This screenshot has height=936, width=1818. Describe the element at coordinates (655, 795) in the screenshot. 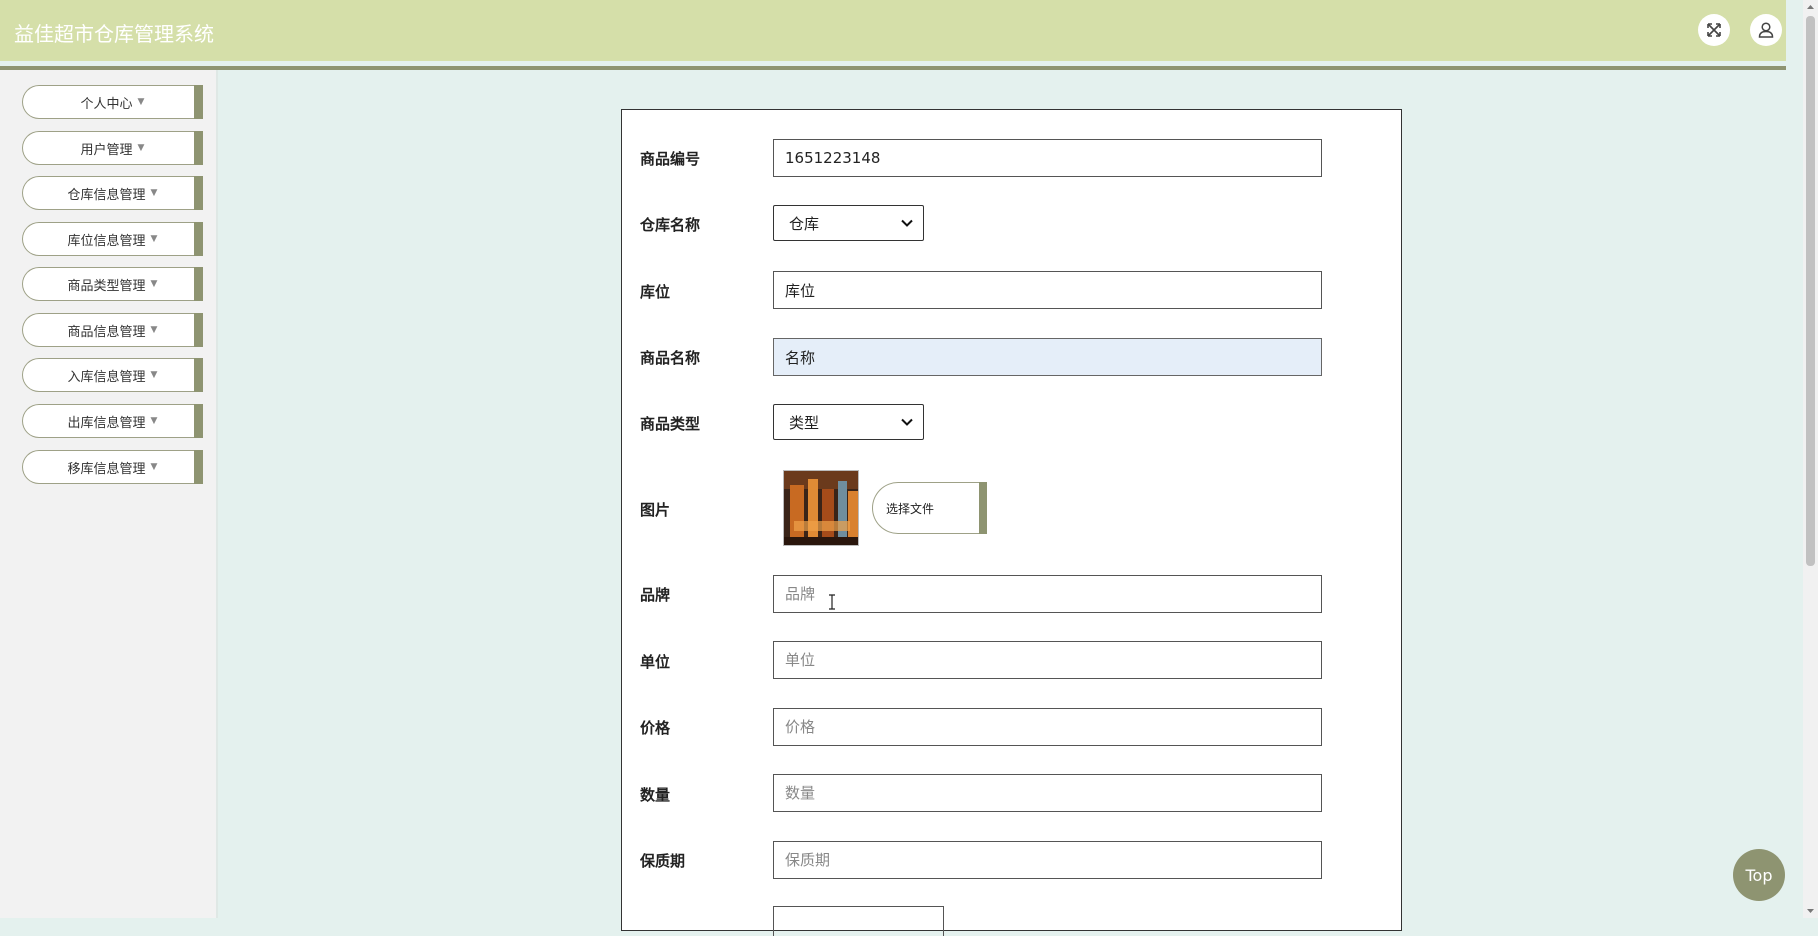

I see `quantity-label: 数量` at that location.